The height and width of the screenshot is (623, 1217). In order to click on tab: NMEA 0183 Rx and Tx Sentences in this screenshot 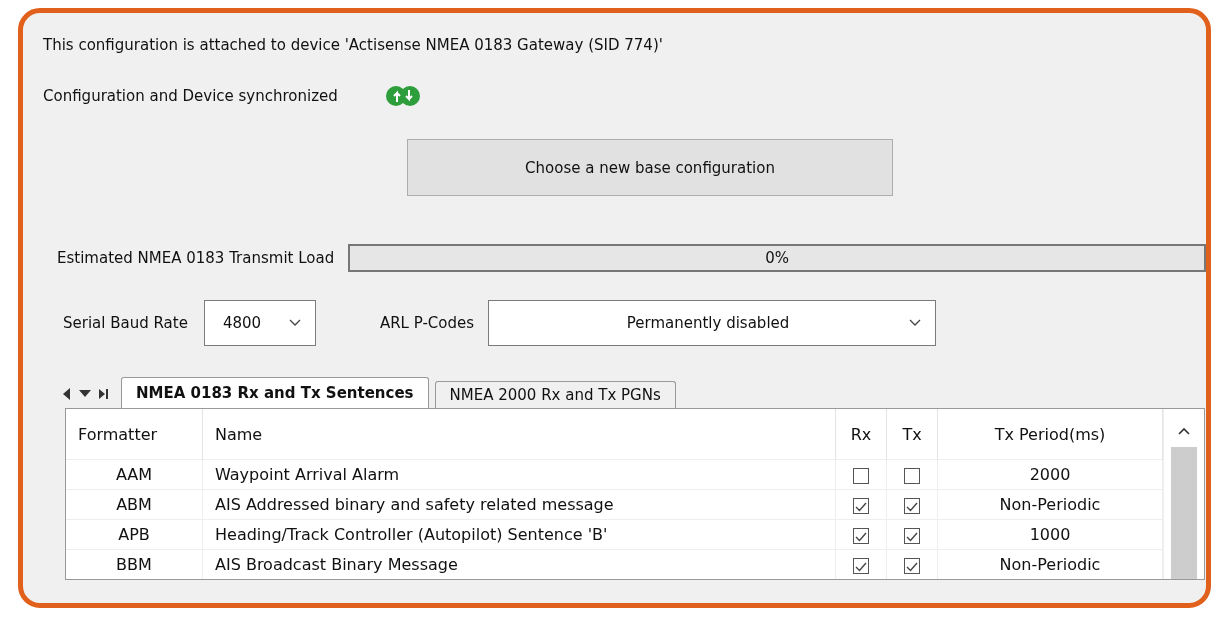, I will do `click(275, 392)`.